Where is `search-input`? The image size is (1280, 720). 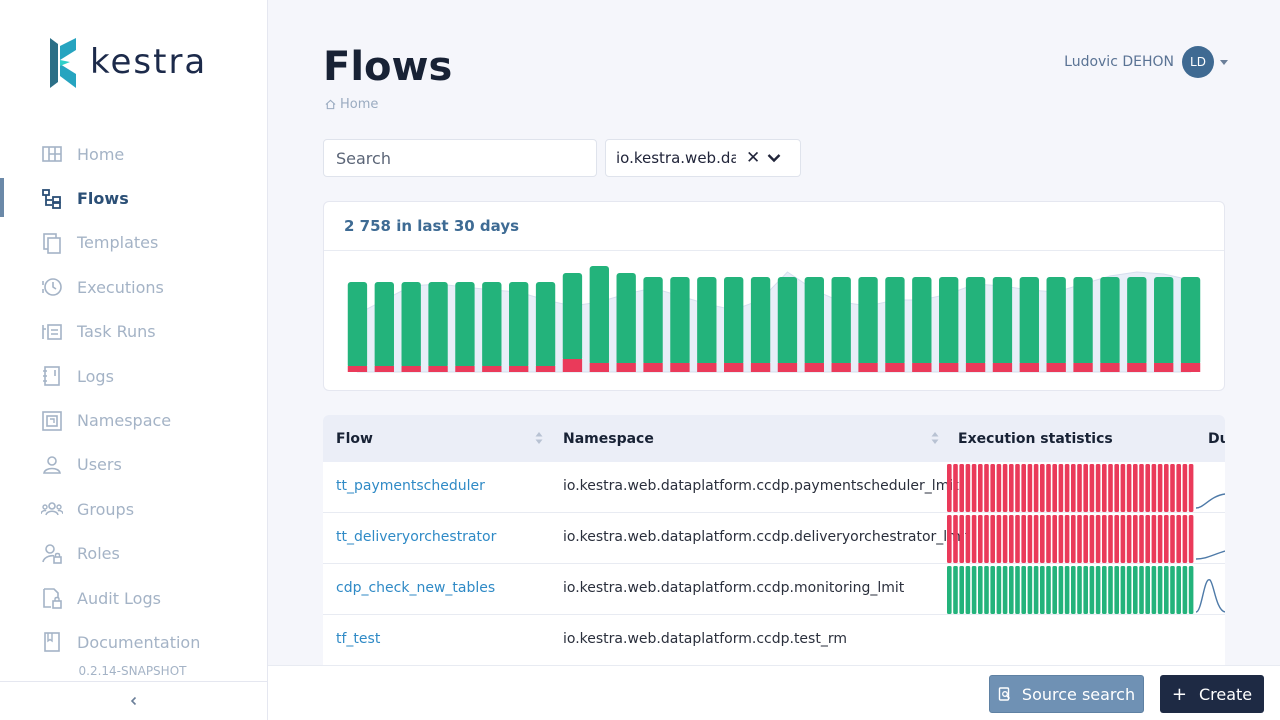
search-input is located at coordinates (460, 158).